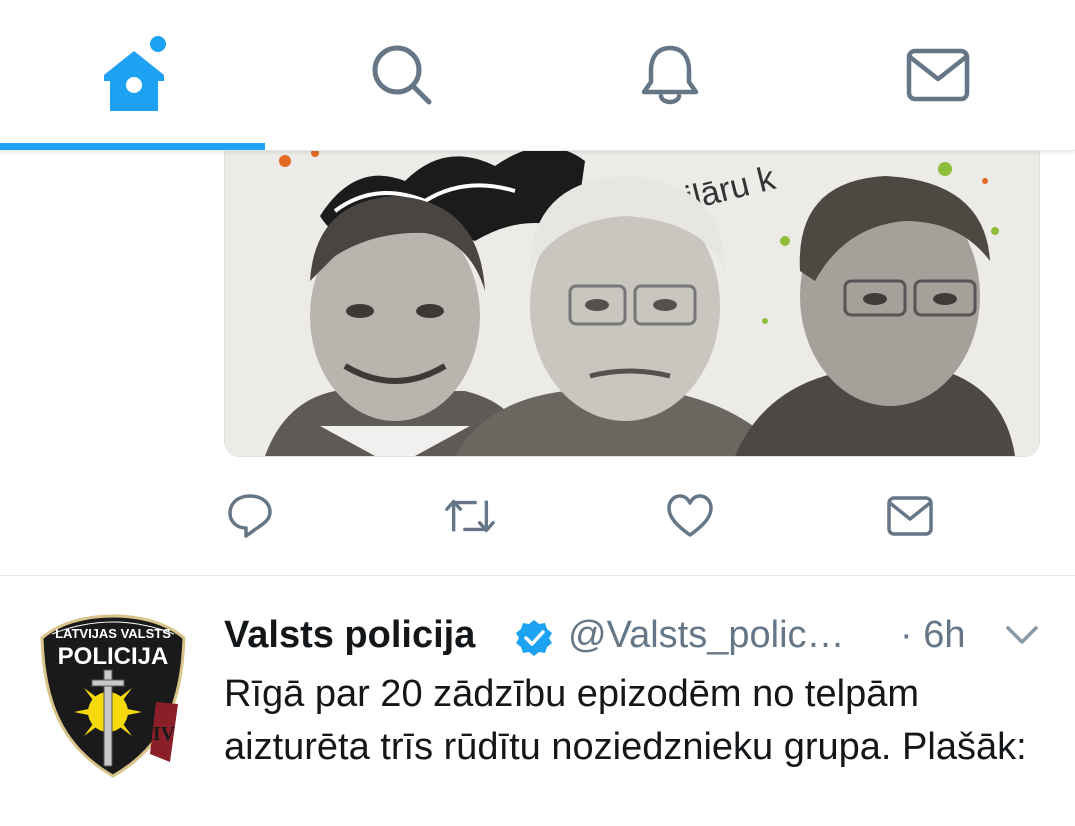  I want to click on tab-messages, so click(938, 75).